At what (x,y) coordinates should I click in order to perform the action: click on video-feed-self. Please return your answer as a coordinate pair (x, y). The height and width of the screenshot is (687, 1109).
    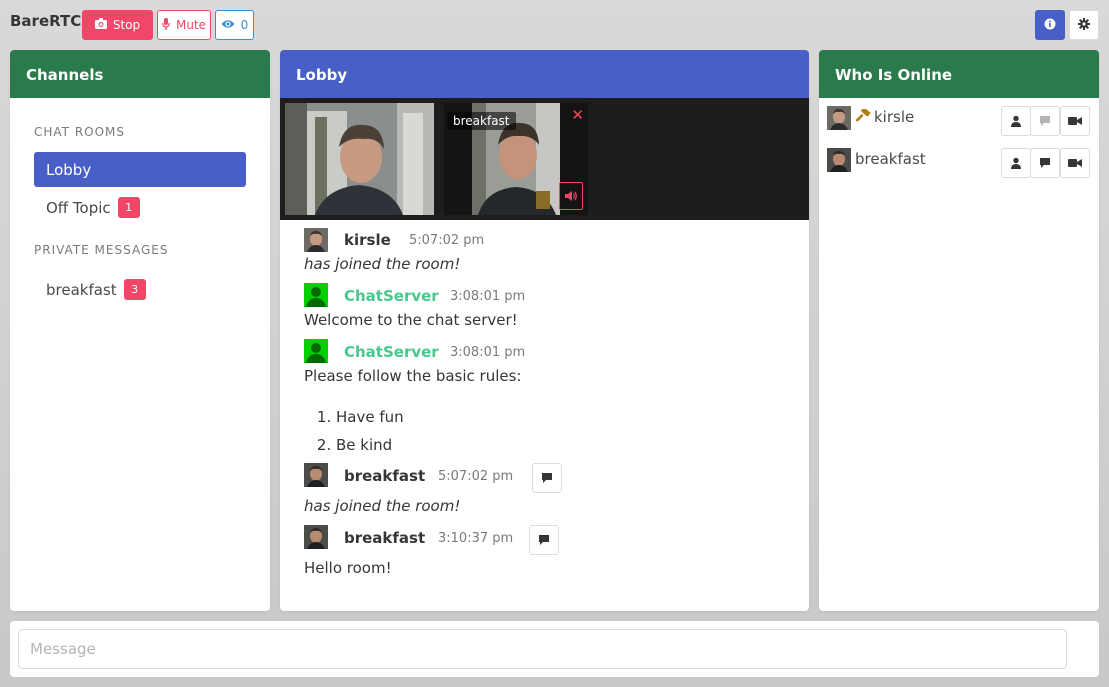
    Looking at the image, I should click on (359, 159).